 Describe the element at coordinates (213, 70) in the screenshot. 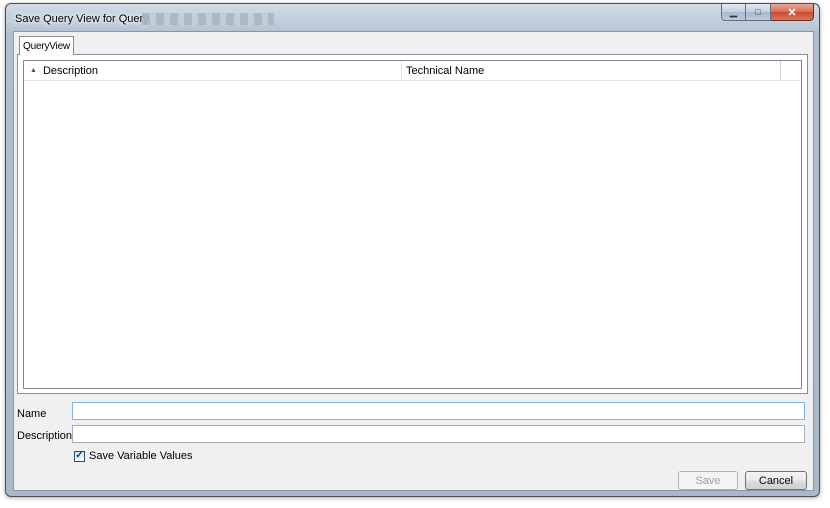

I see `column-header-description: ▲ Description` at that location.